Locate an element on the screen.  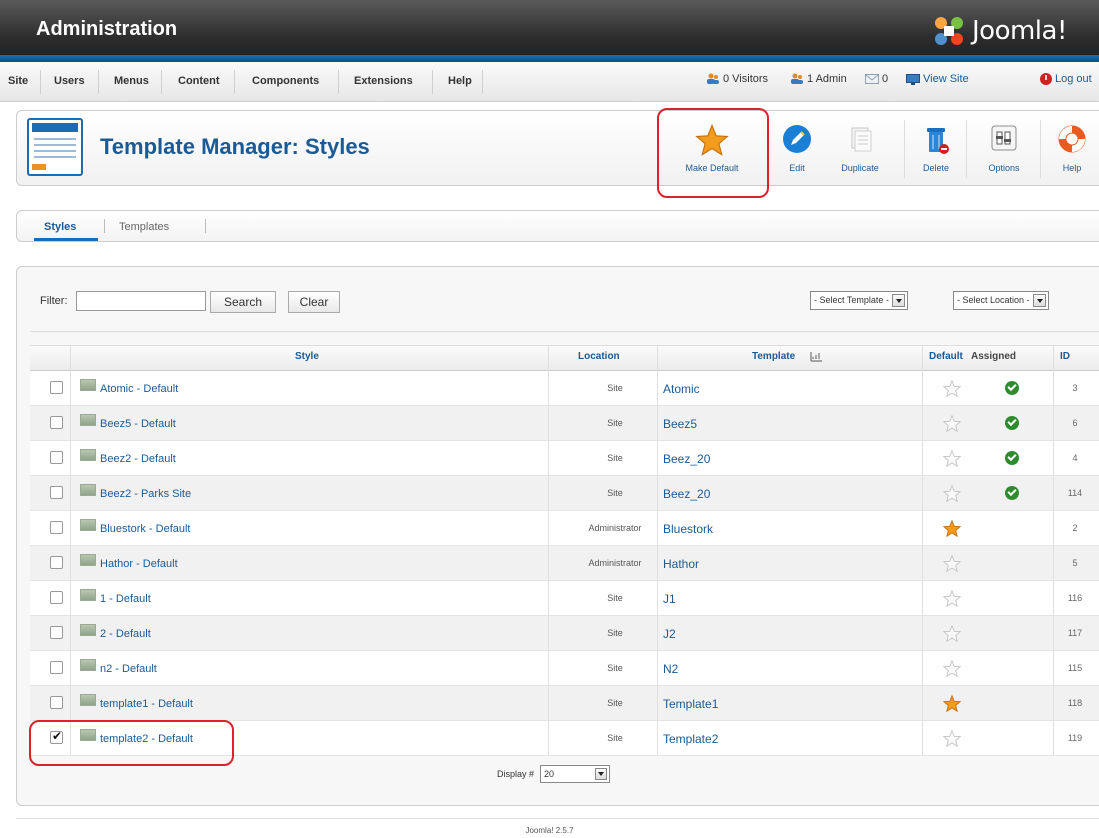
delete-button: Delete is located at coordinates (936, 149).